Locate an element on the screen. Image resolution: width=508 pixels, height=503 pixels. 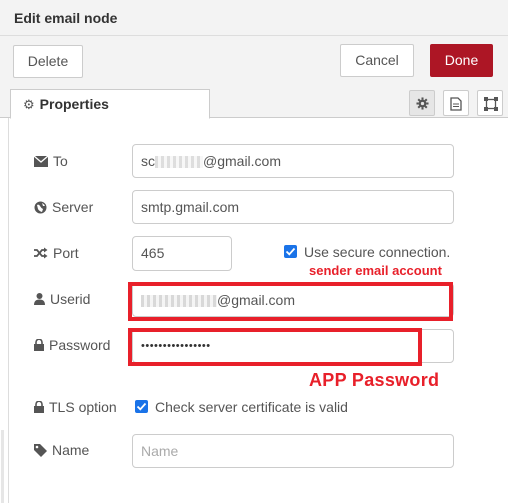
dialog-header: Edit email node is located at coordinates (254, 18).